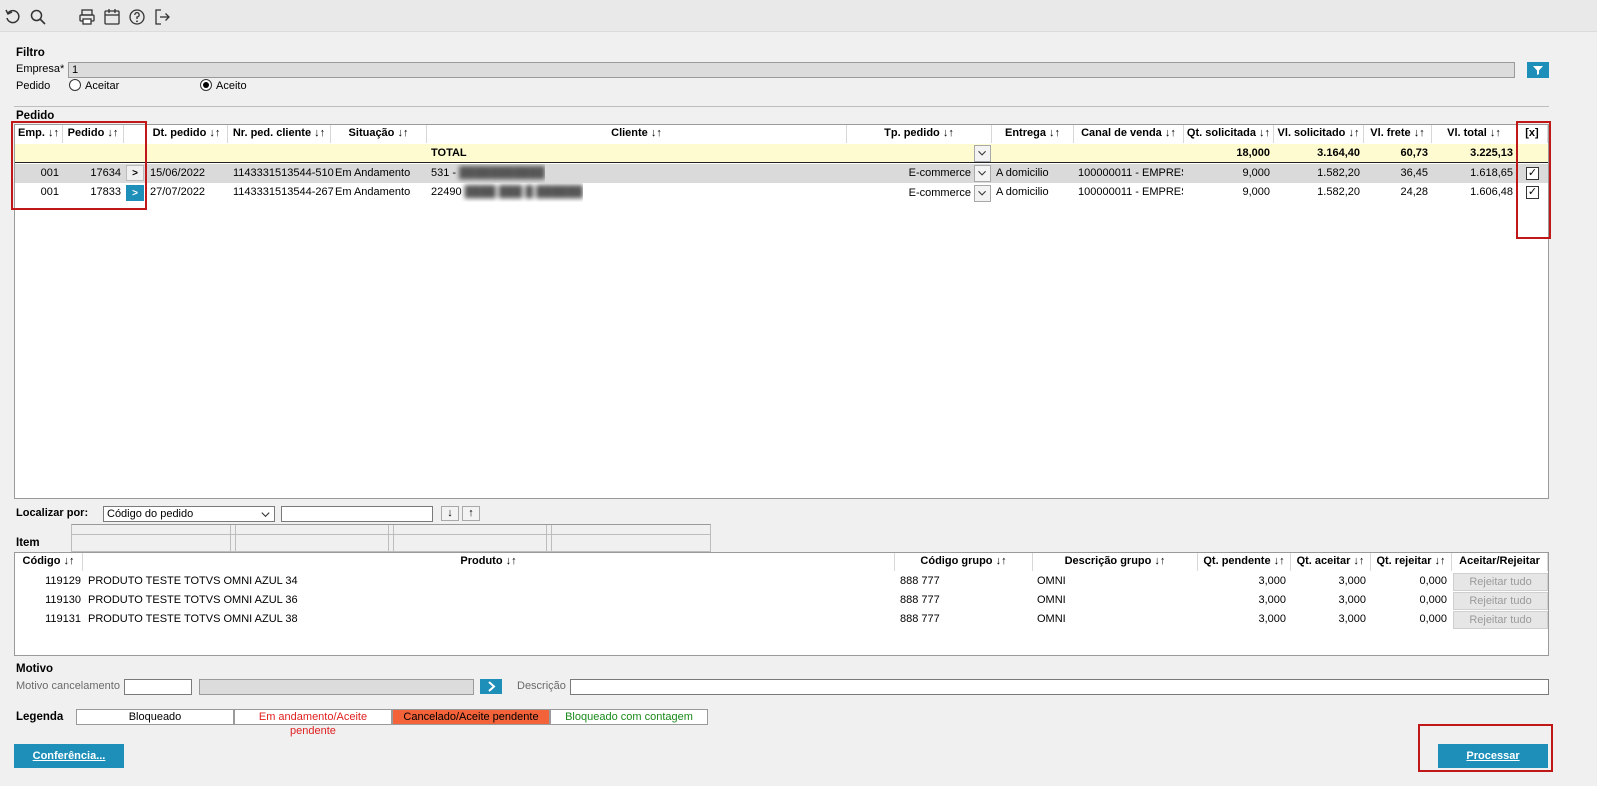  What do you see at coordinates (379, 134) in the screenshot?
I see `col-situacao: Situação ↓↑` at bounding box center [379, 134].